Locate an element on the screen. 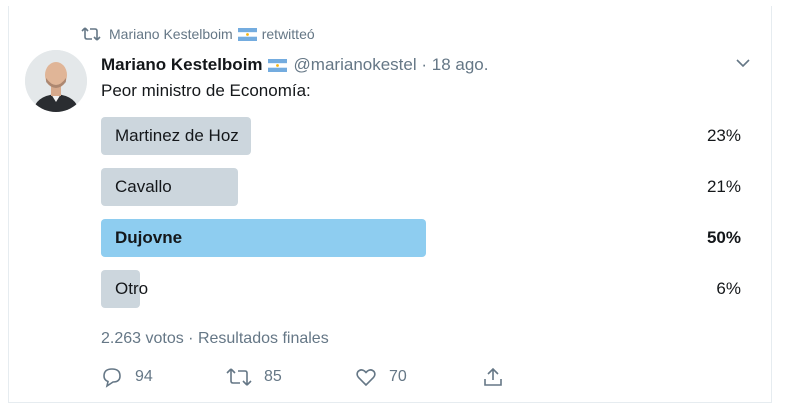 This screenshot has height=406, width=800. avatar is located at coordinates (56, 81).